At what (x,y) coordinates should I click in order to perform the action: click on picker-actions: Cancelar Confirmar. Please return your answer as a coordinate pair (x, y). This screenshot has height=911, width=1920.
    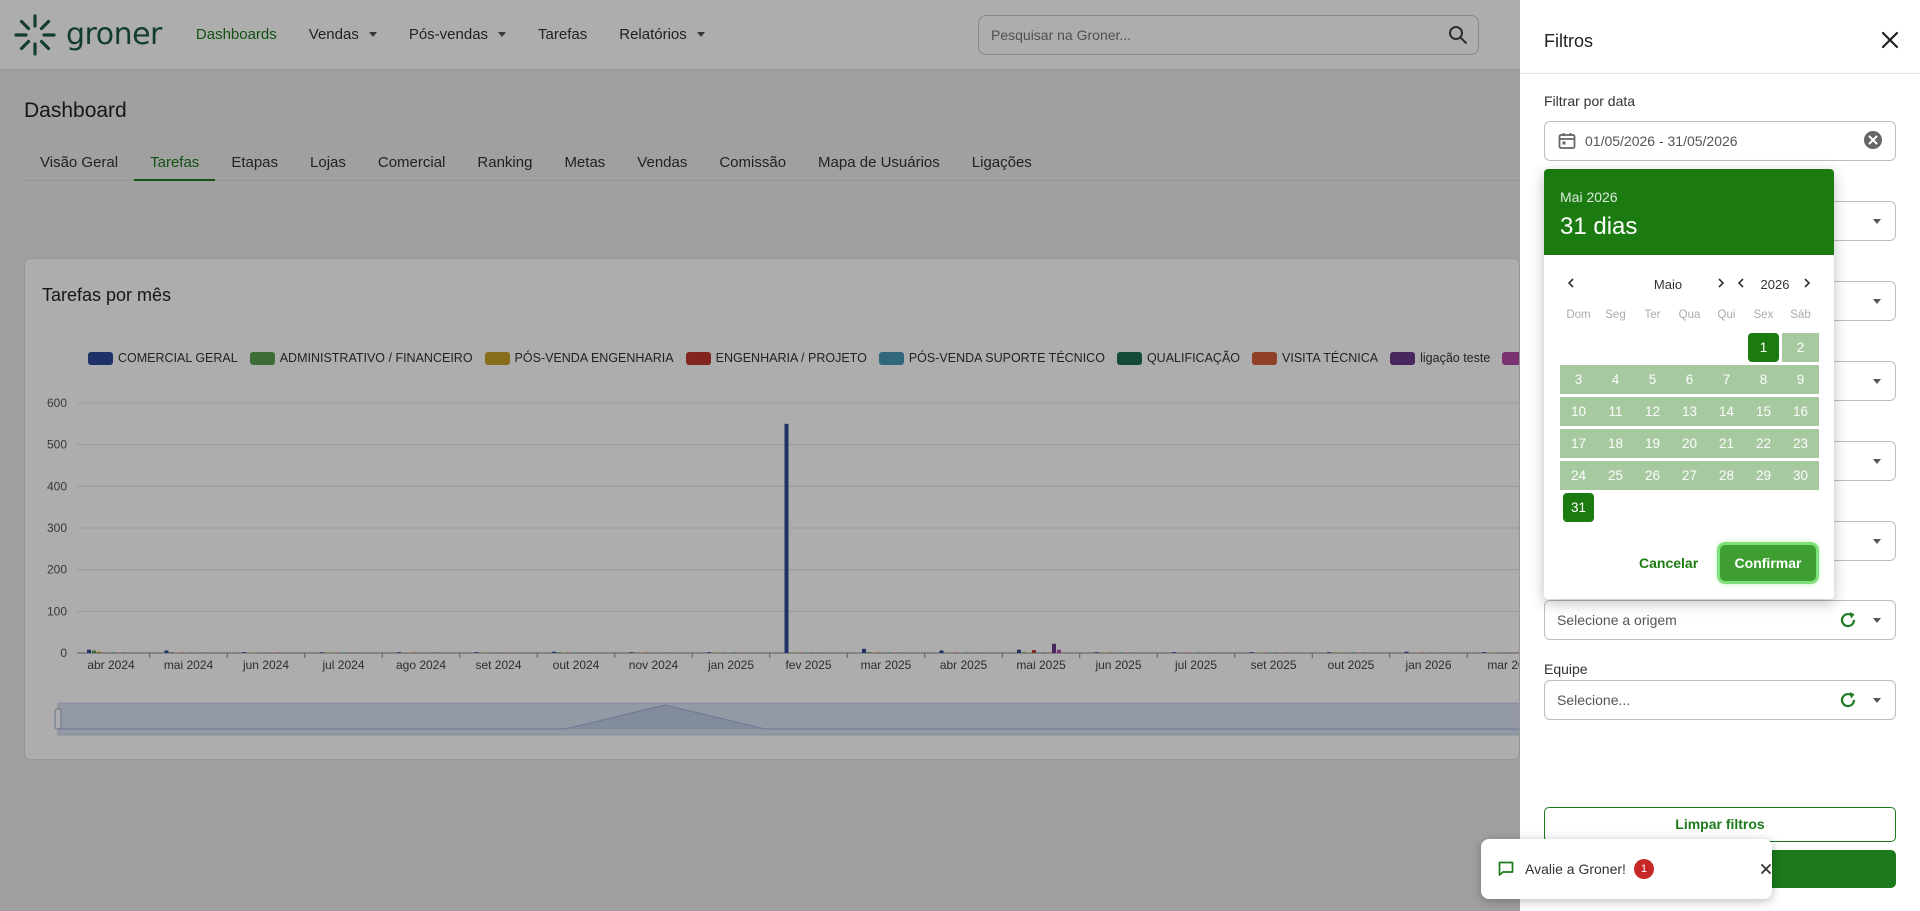
    Looking at the image, I should click on (1689, 565).